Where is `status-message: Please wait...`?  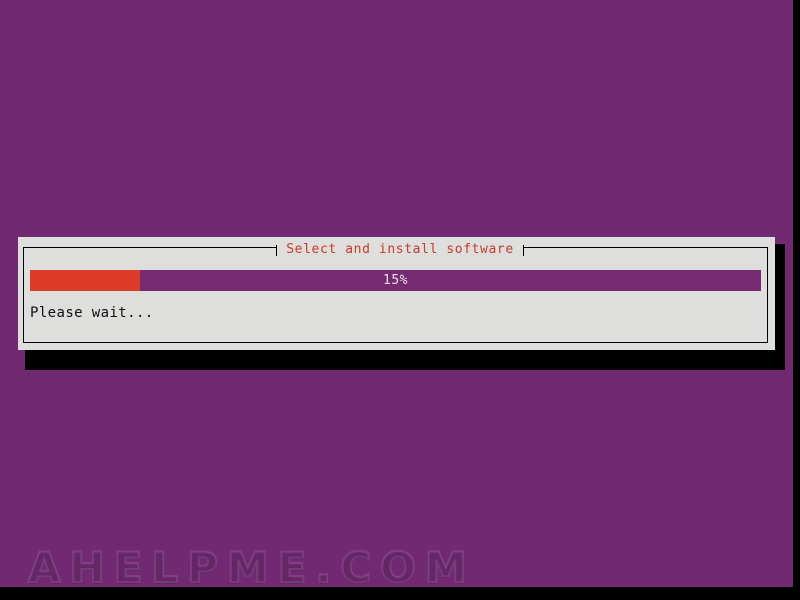
status-message: Please wait... is located at coordinates (92, 313).